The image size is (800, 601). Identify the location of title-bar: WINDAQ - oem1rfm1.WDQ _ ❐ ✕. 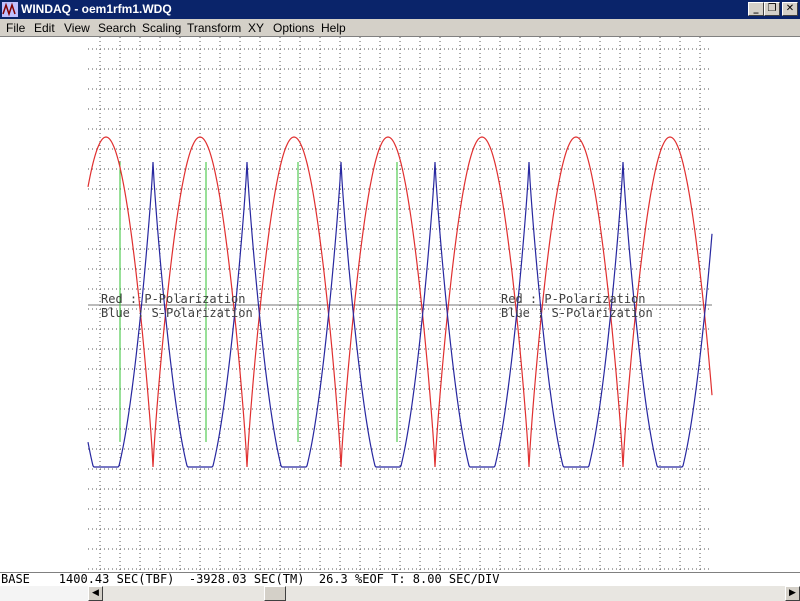
(400, 9).